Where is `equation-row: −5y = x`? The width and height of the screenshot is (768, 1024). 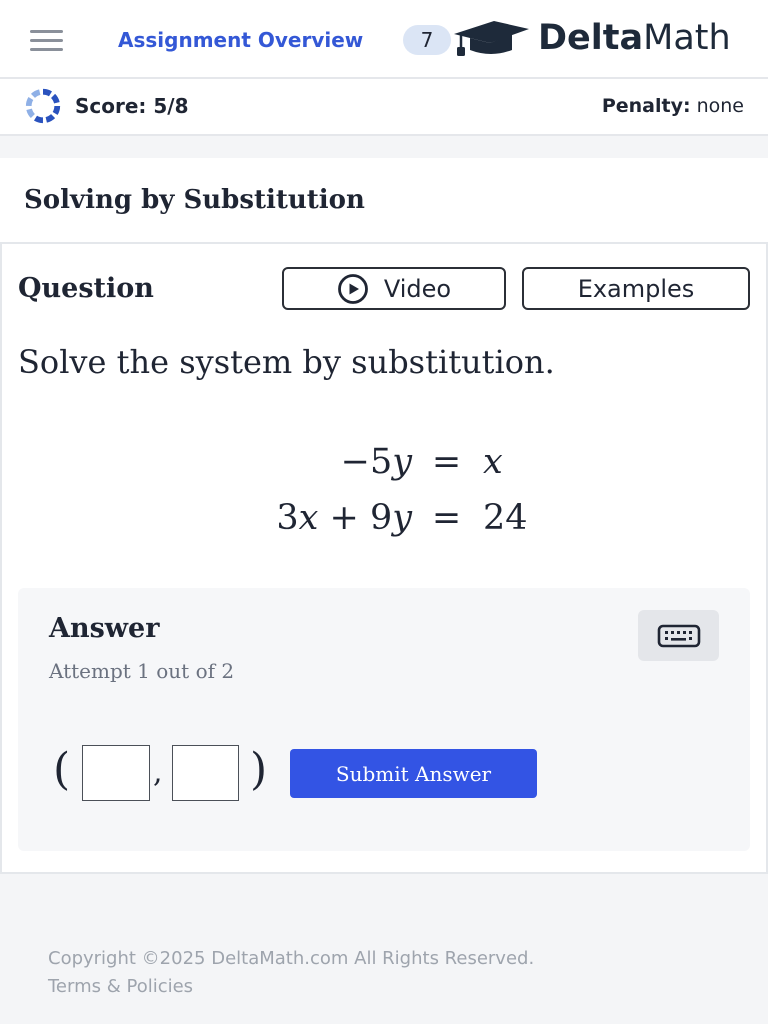
equation-row: −5y = x is located at coordinates (382, 462).